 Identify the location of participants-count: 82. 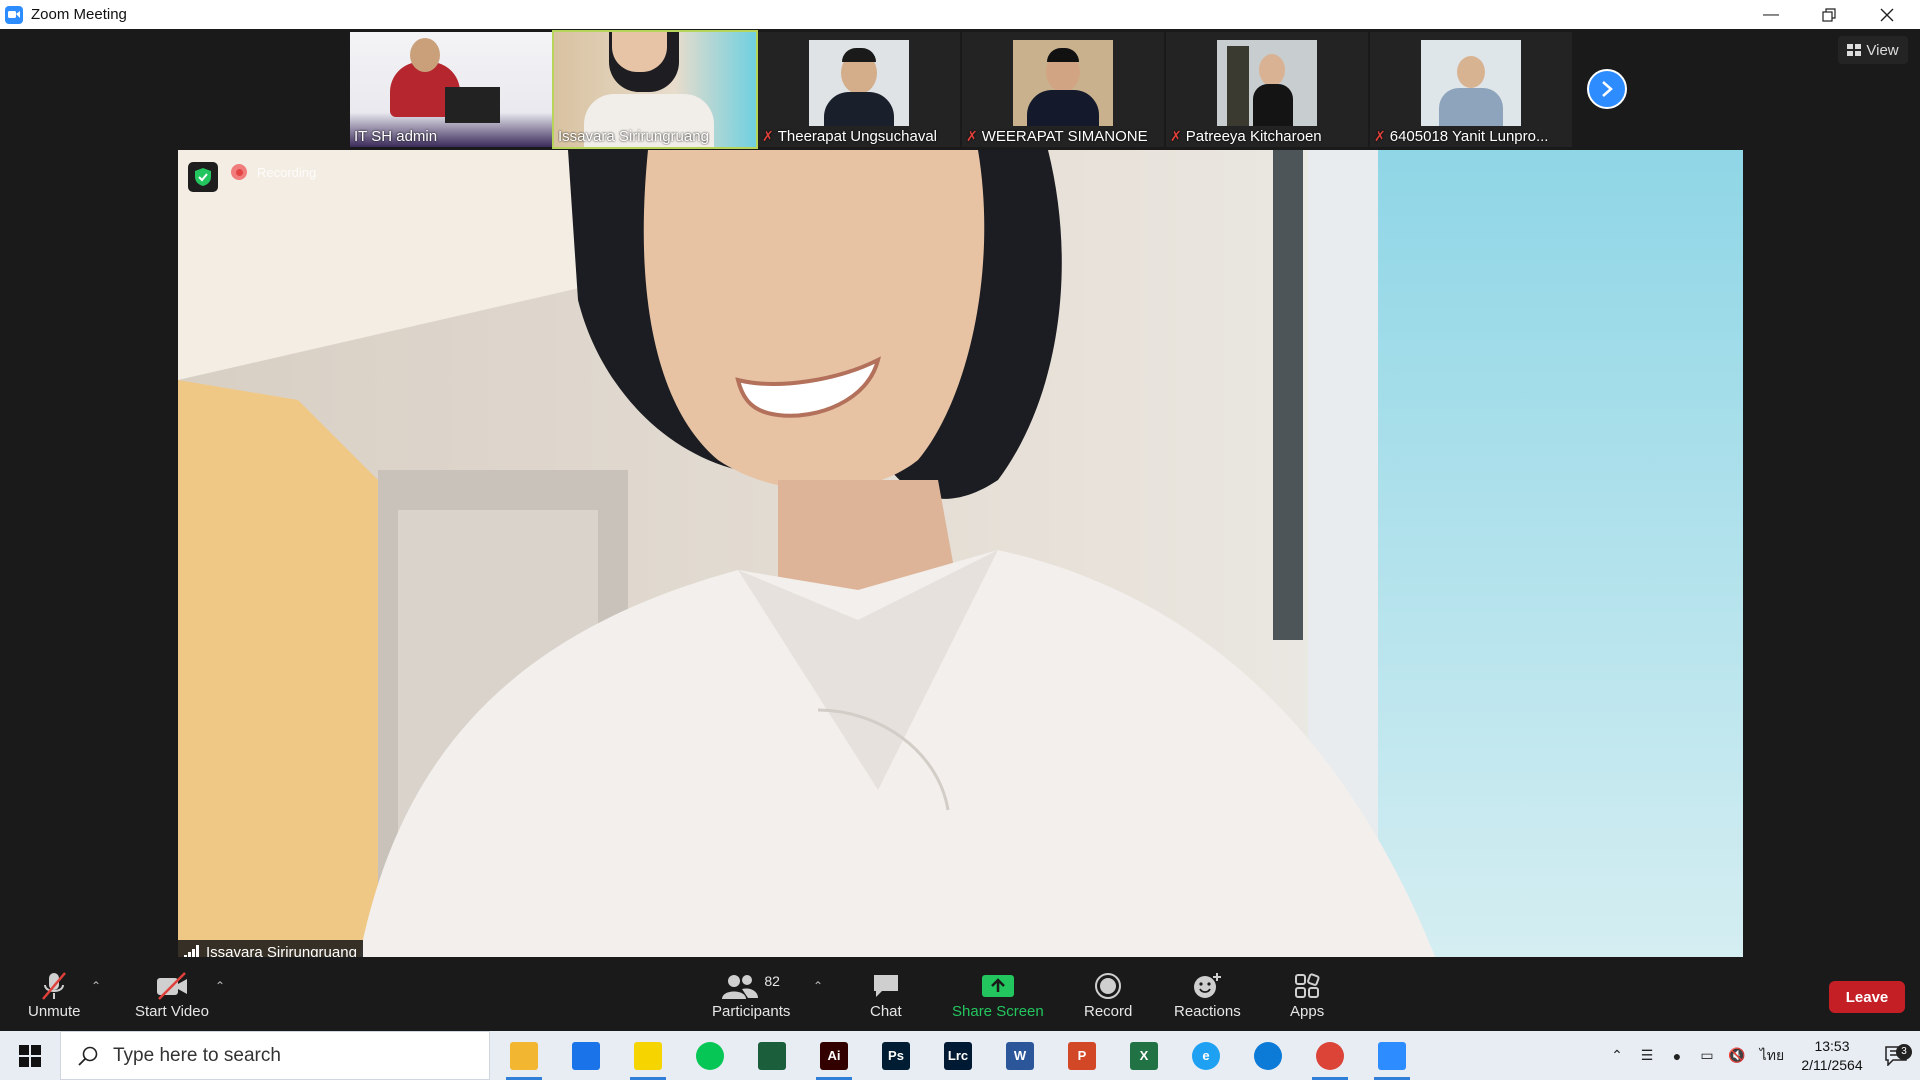
(772, 981).